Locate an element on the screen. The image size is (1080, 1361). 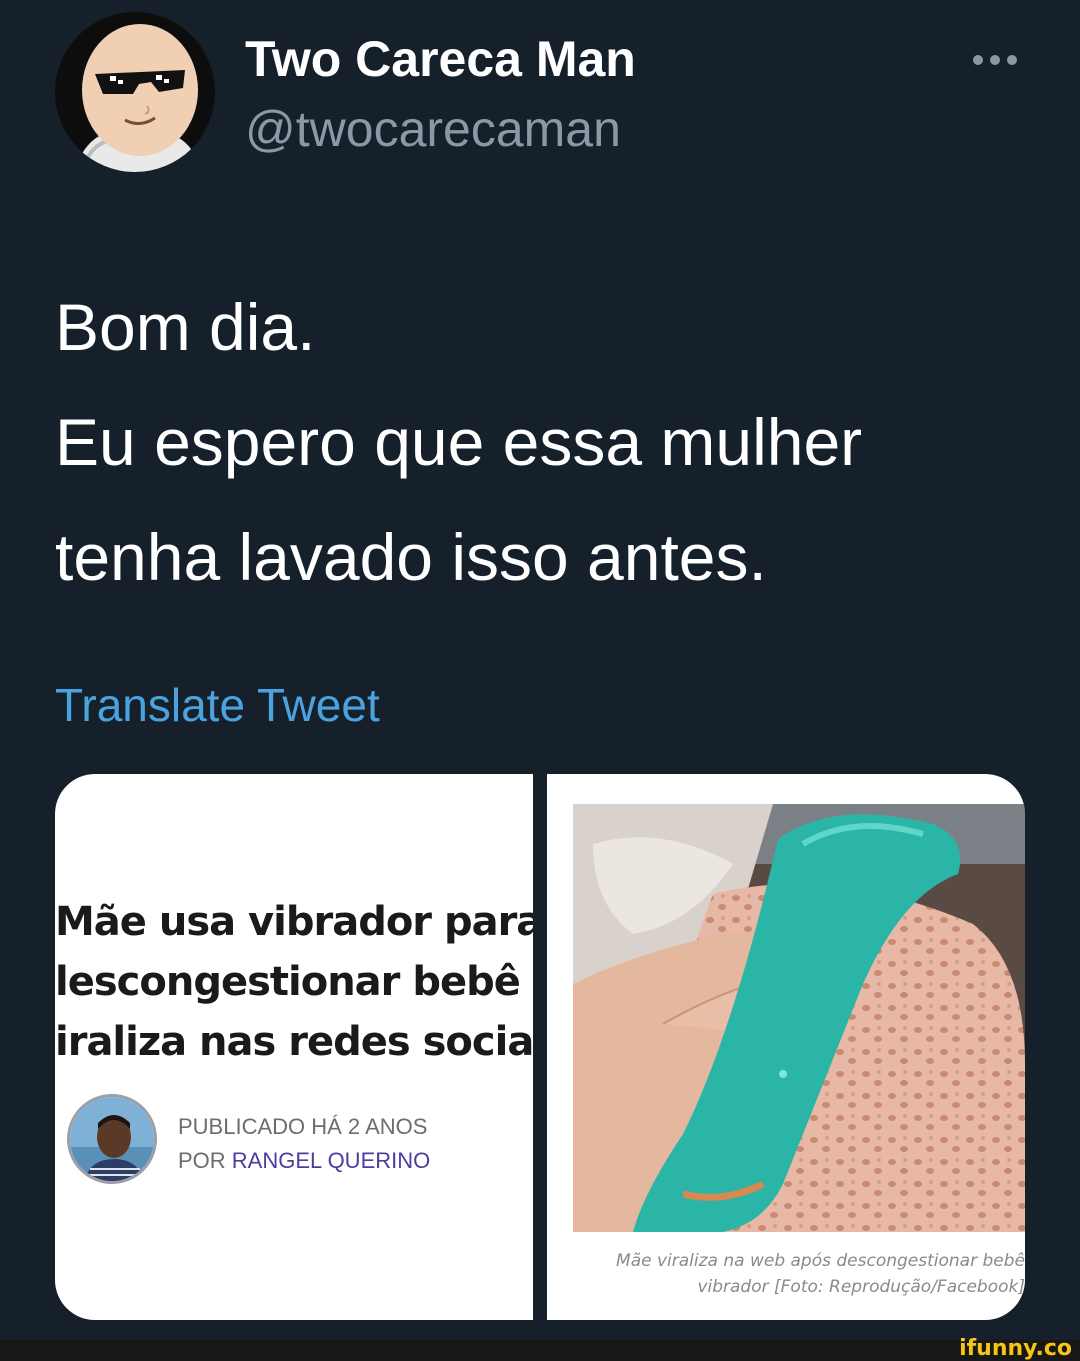
author-photo-icon is located at coordinates (112, 1139).